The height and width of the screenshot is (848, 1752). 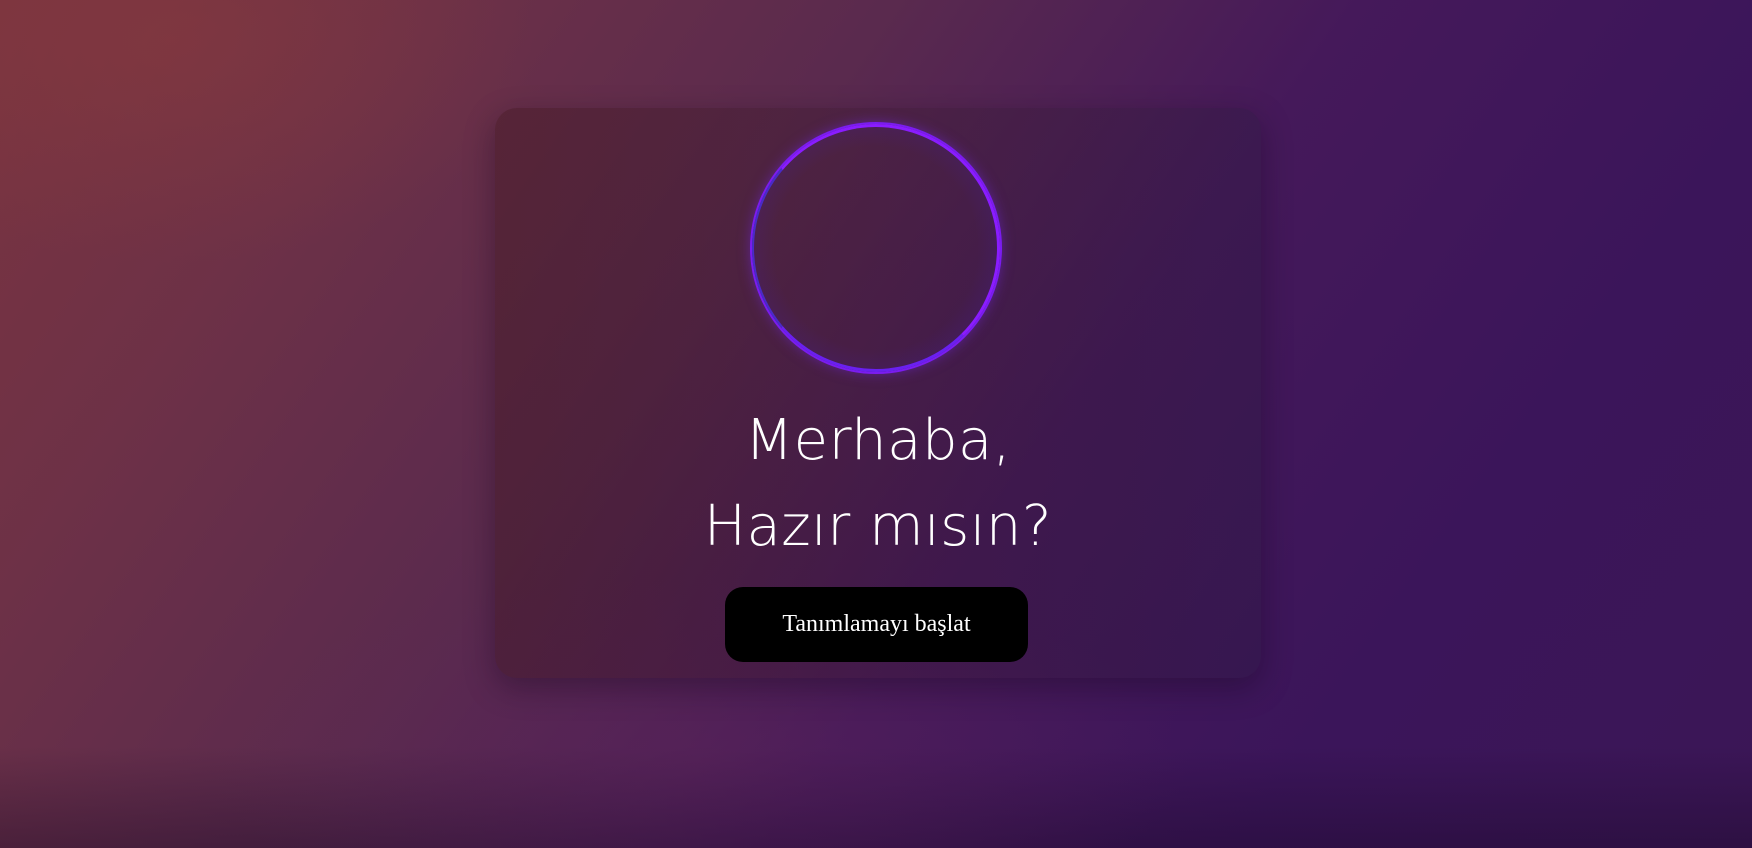 What do you see at coordinates (878, 526) in the screenshot?
I see `greeting-line-2: Hazır mısın?` at bounding box center [878, 526].